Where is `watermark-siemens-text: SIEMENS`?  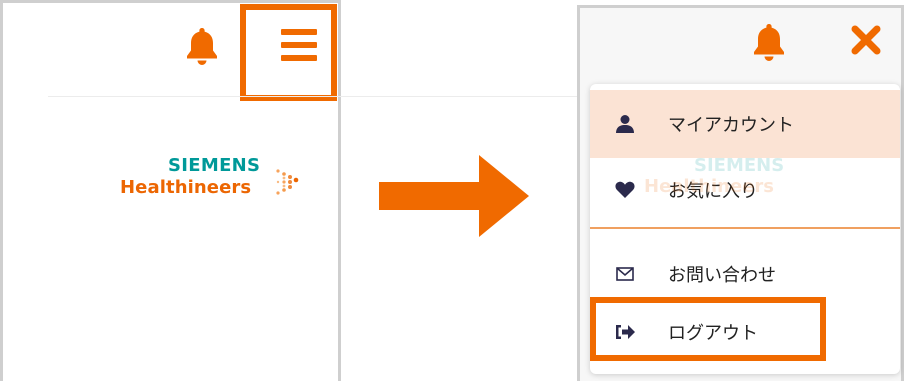 watermark-siemens-text: SIEMENS is located at coordinates (739, 165).